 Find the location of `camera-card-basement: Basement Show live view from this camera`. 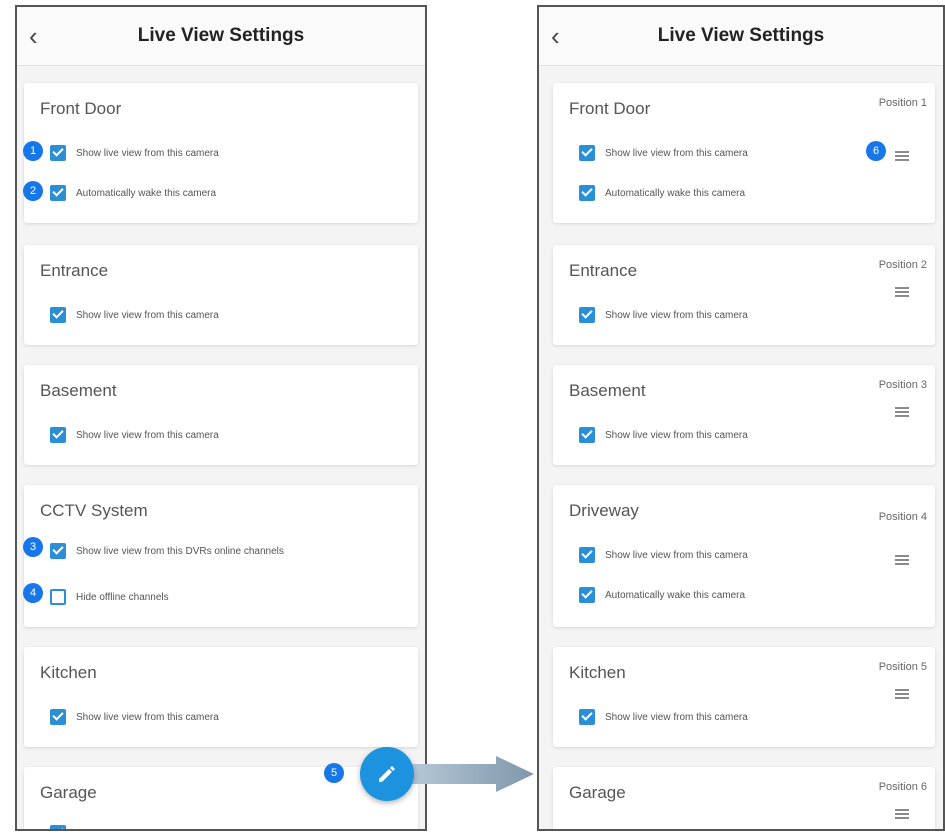

camera-card-basement: Basement Show live view from this camera is located at coordinates (221, 415).